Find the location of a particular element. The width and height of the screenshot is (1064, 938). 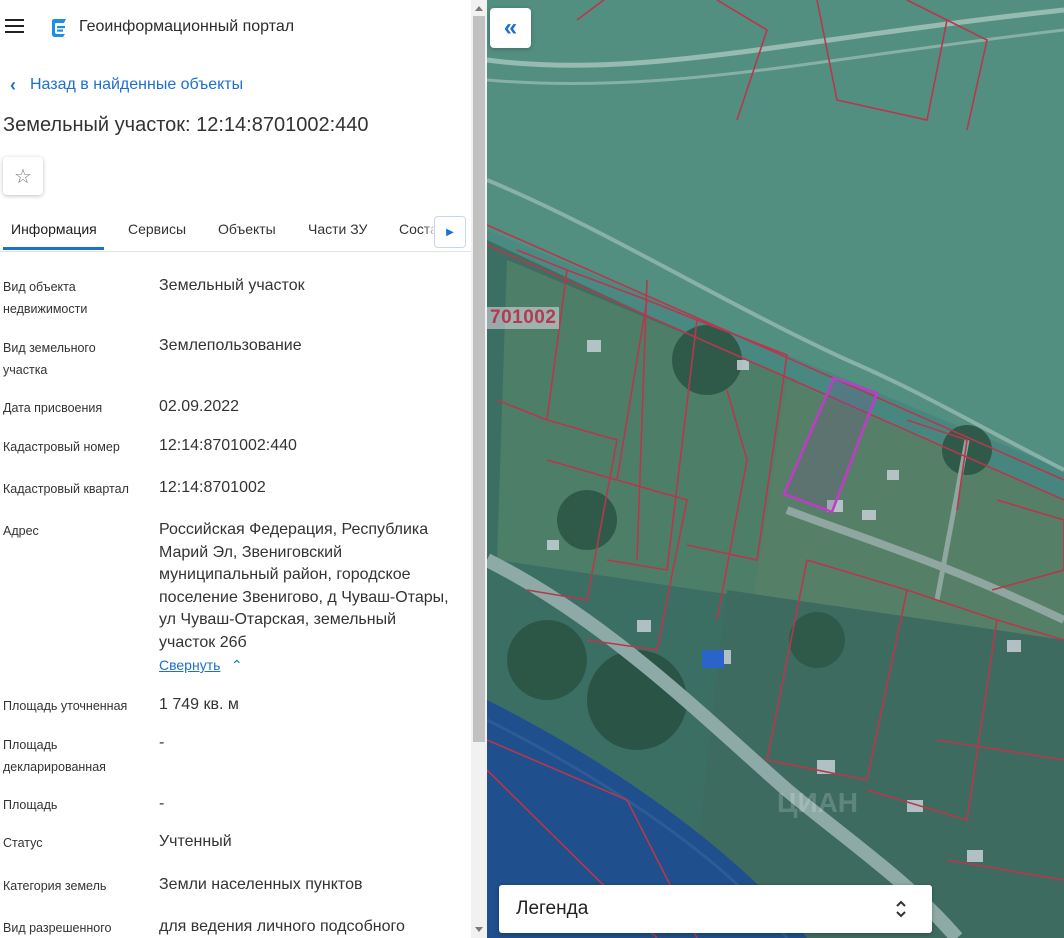

field-value-object-type: Земельный участок is located at coordinates (232, 285).